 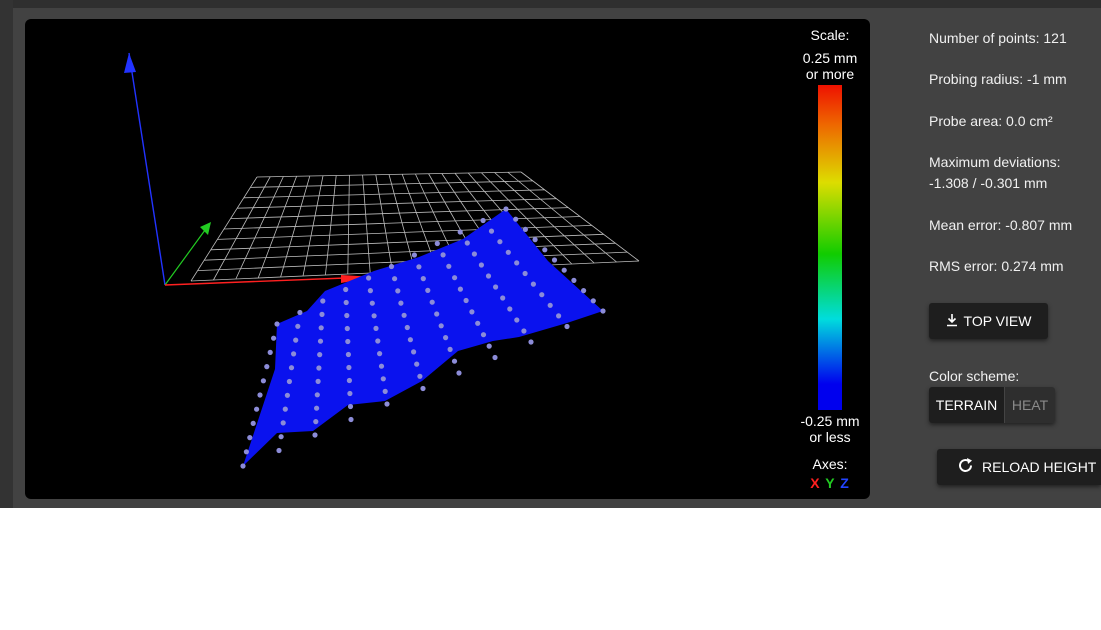 I want to click on scale-min-suffix: or less, so click(x=830, y=437).